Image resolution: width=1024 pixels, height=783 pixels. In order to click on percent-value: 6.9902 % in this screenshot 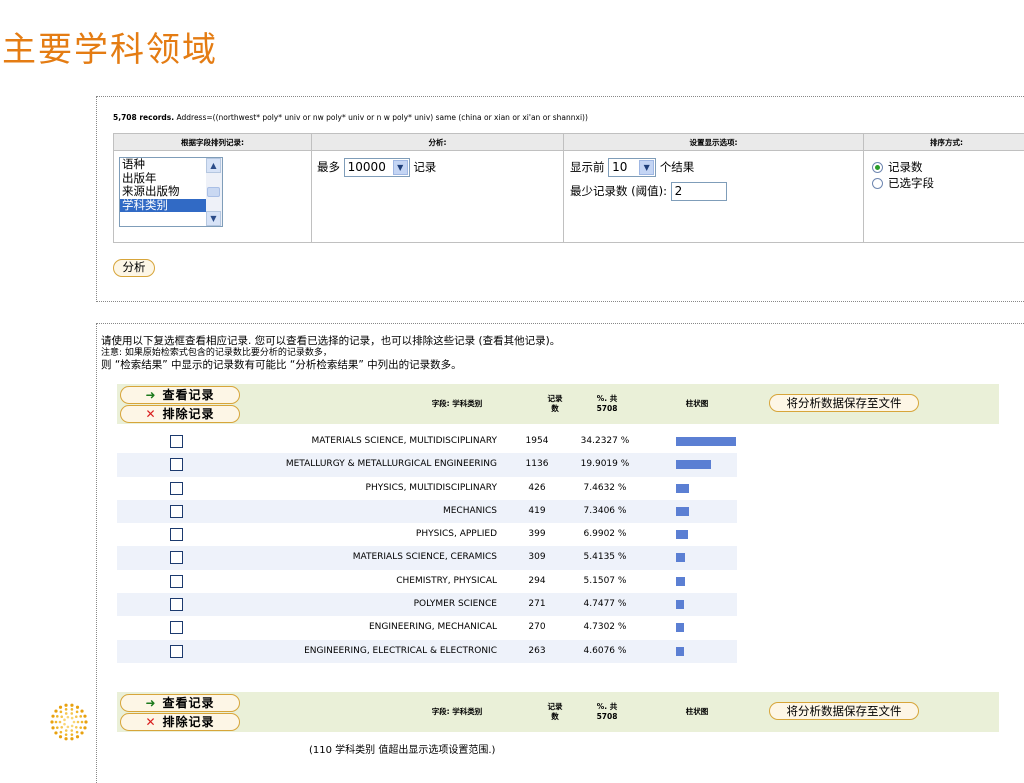, I will do `click(605, 534)`.